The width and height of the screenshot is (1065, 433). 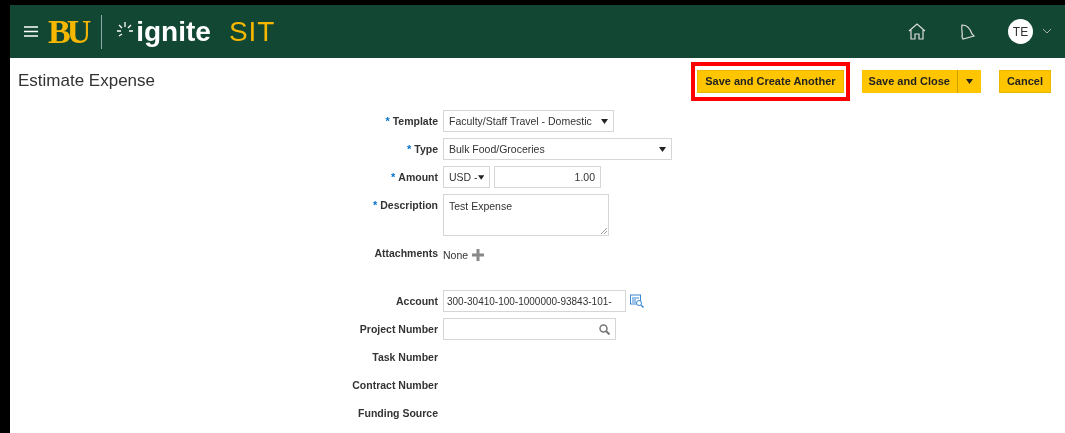 What do you see at coordinates (87, 81) in the screenshot?
I see `page-title: Estimate Expense` at bounding box center [87, 81].